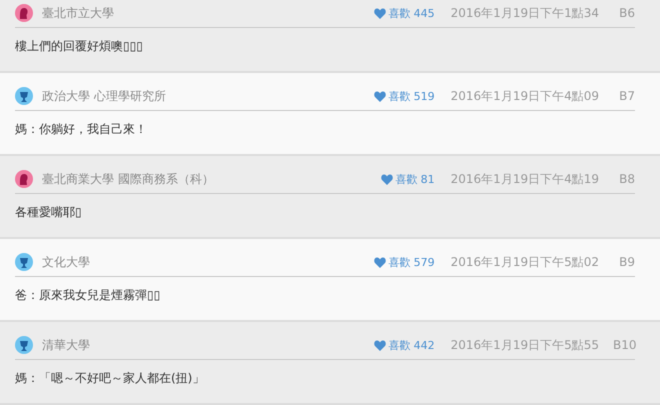  I want to click on school-name: 政治大學 心理學研究所, so click(104, 96).